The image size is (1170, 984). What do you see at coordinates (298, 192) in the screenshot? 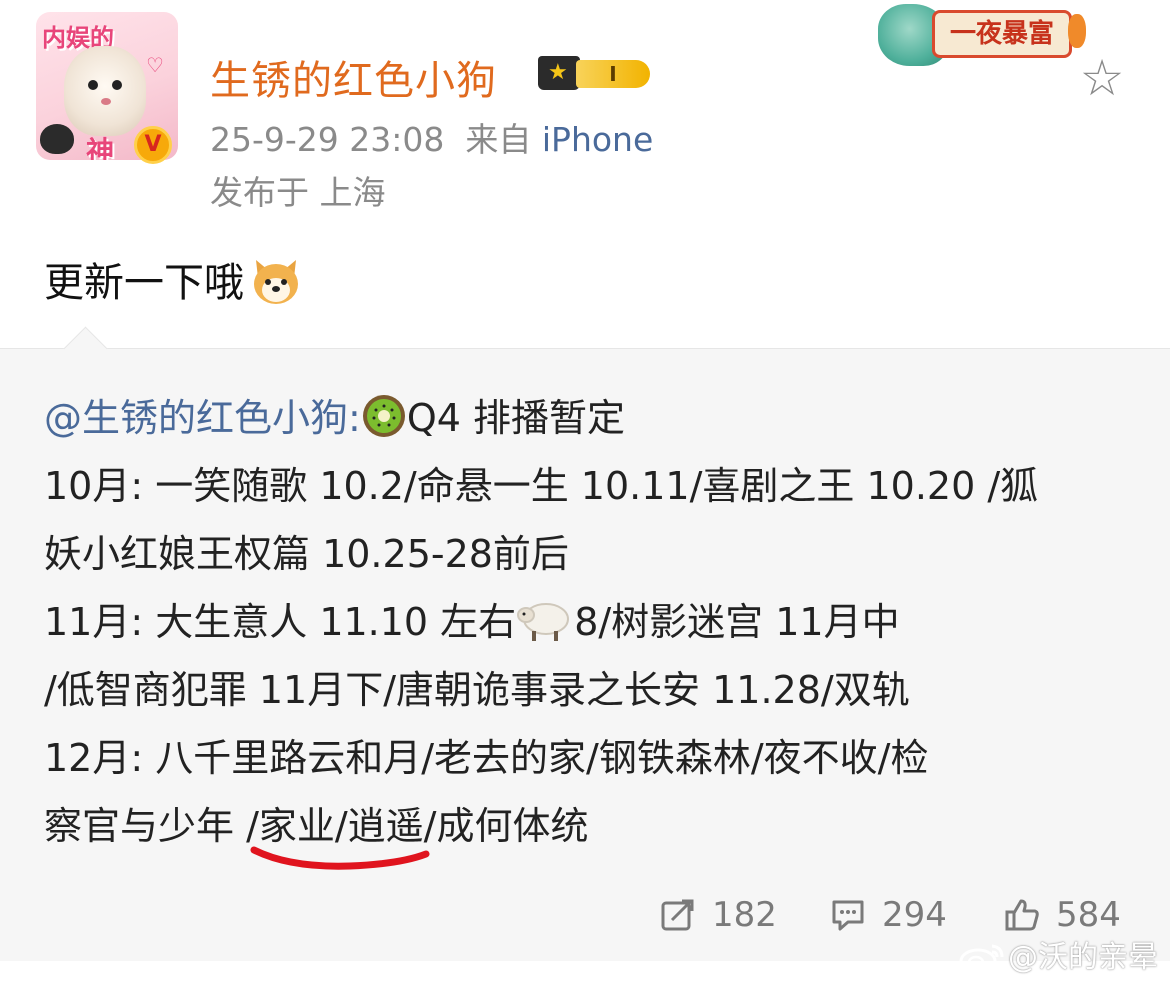
I see `location: 发布于 上海` at bounding box center [298, 192].